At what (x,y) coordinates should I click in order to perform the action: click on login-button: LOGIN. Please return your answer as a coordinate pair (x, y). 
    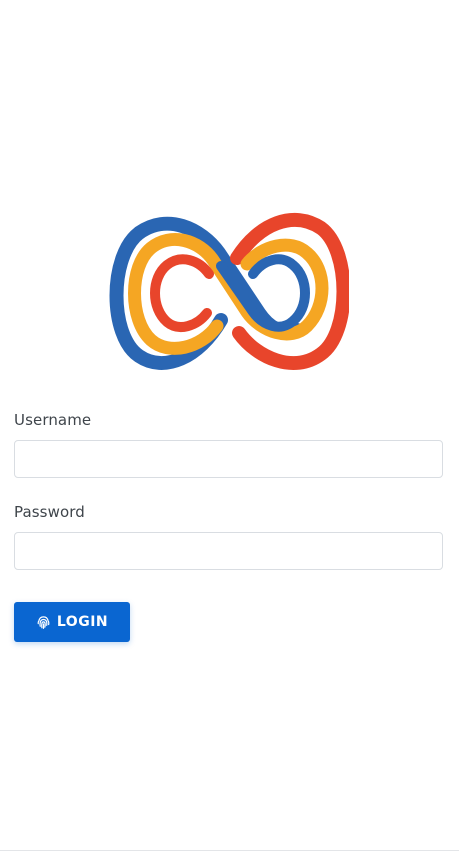
    Looking at the image, I should click on (72, 622).